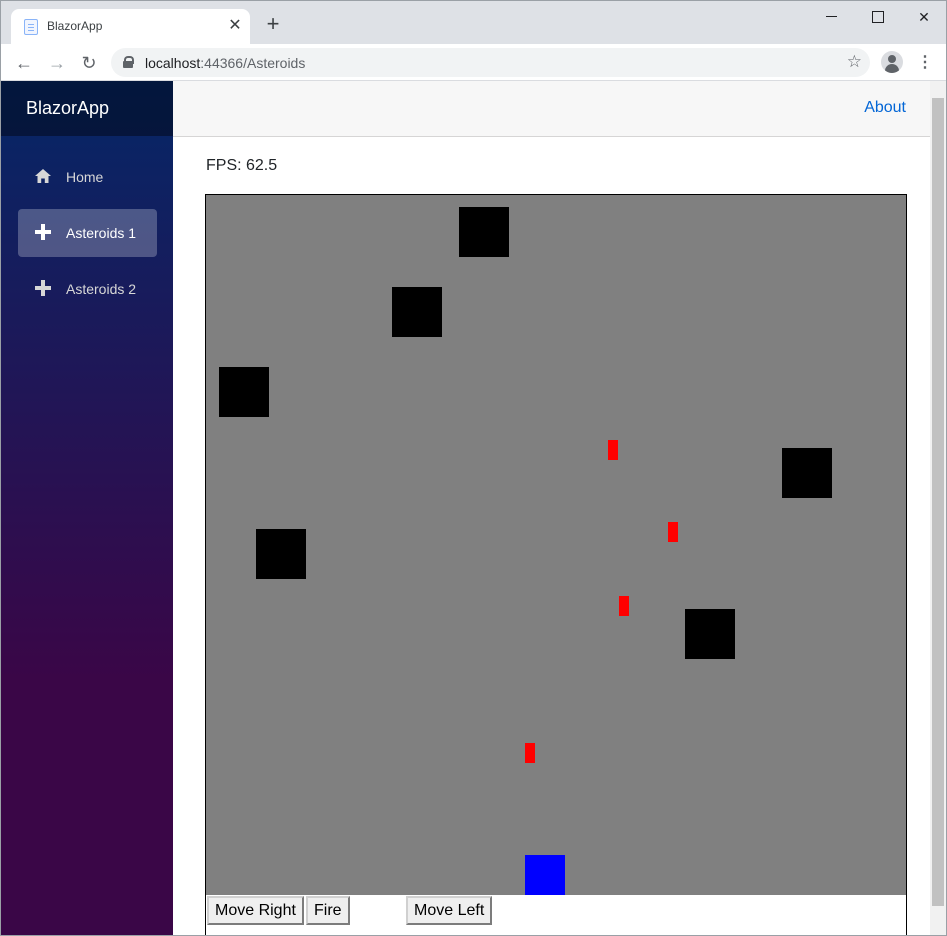 Image resolution: width=947 pixels, height=936 pixels. Describe the element at coordinates (938, 502) in the screenshot. I see `scrollbar-thumb` at that location.